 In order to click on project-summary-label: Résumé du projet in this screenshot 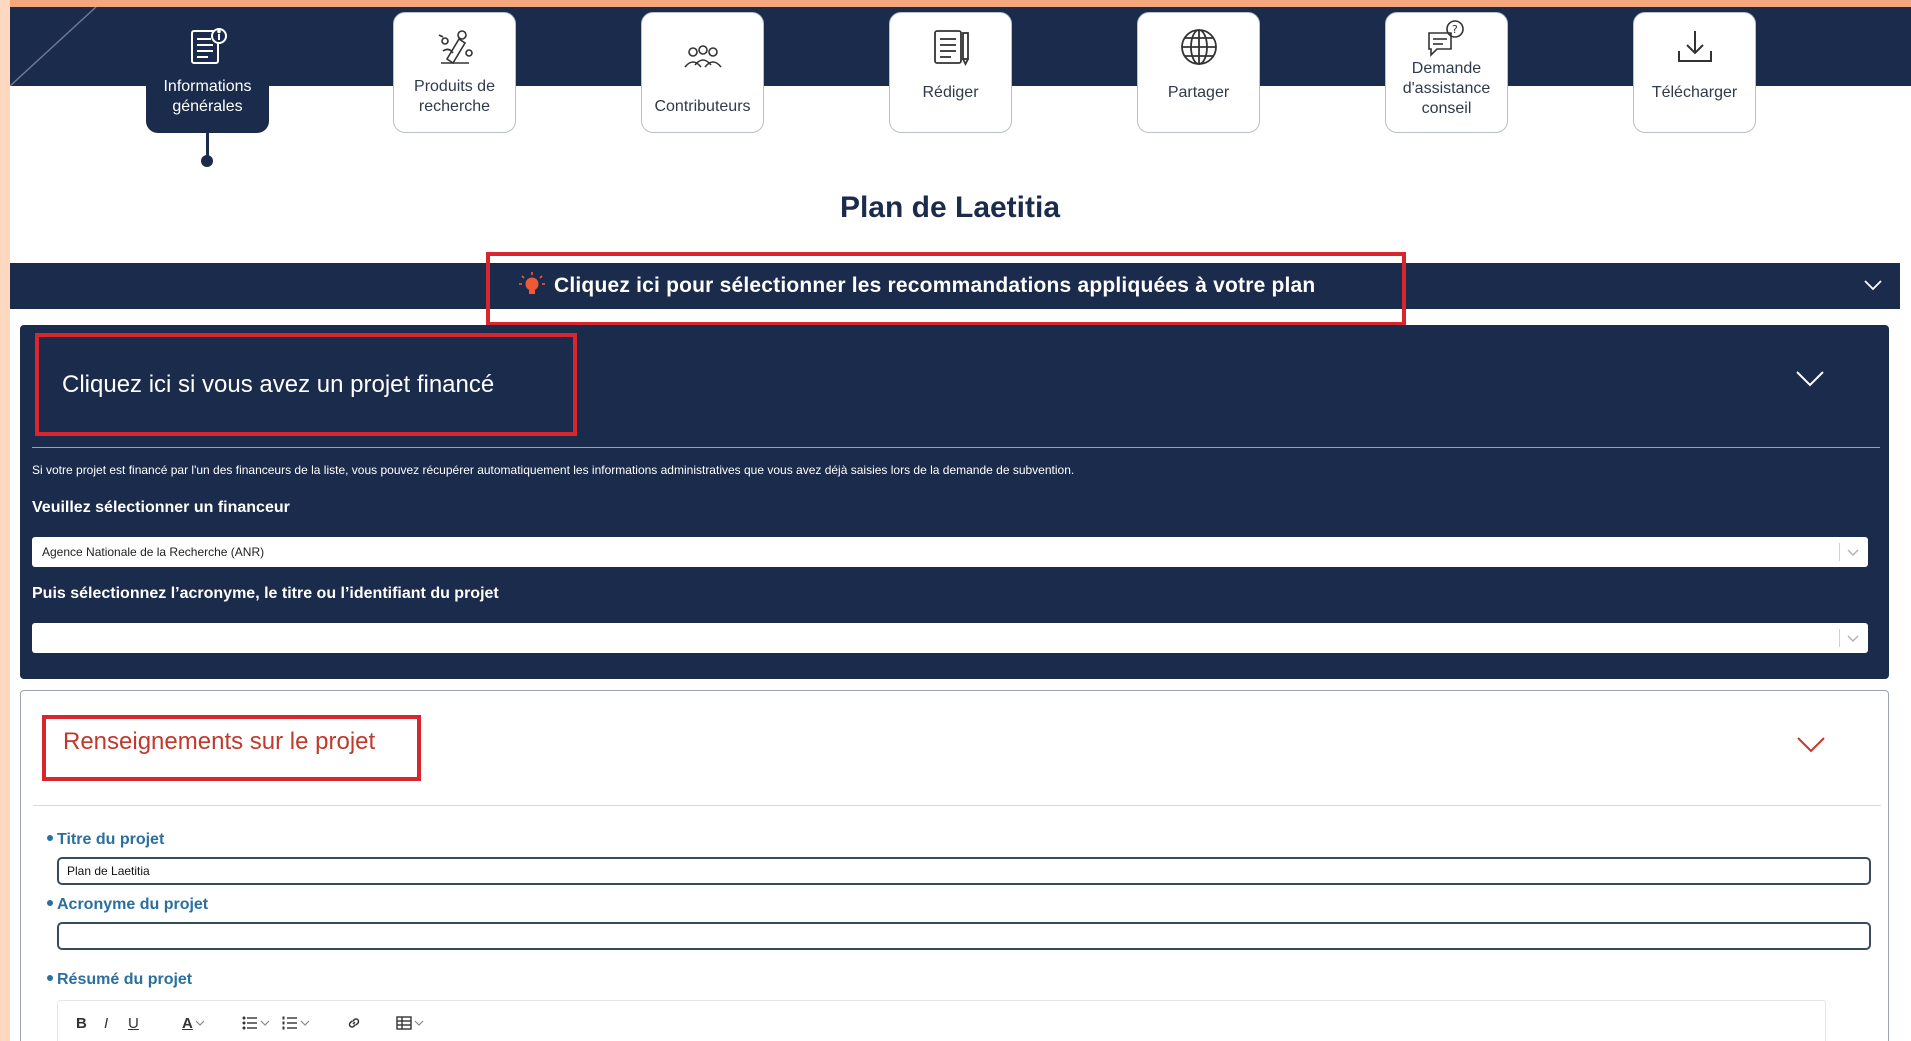, I will do `click(119, 980)`.